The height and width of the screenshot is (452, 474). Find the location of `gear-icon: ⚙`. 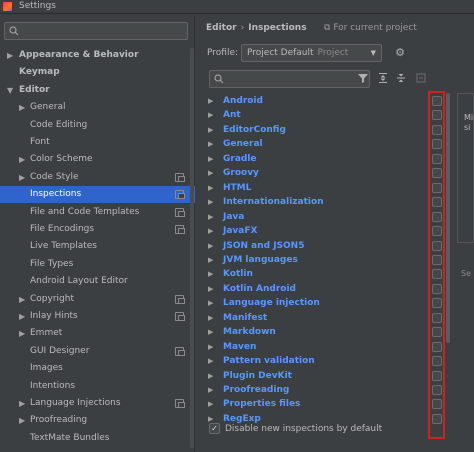

gear-icon: ⚙ is located at coordinates (400, 53).